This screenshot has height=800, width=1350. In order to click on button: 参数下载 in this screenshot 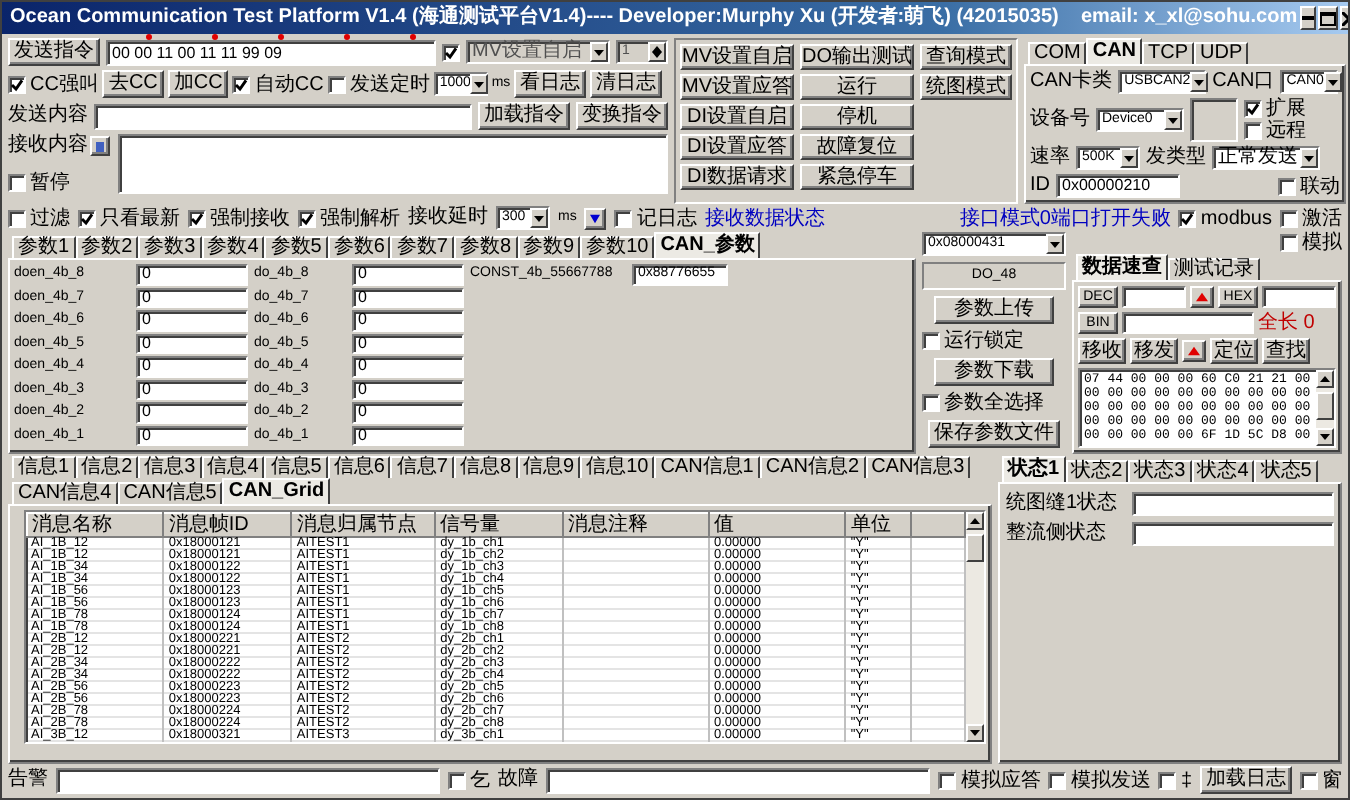, I will do `click(994, 372)`.